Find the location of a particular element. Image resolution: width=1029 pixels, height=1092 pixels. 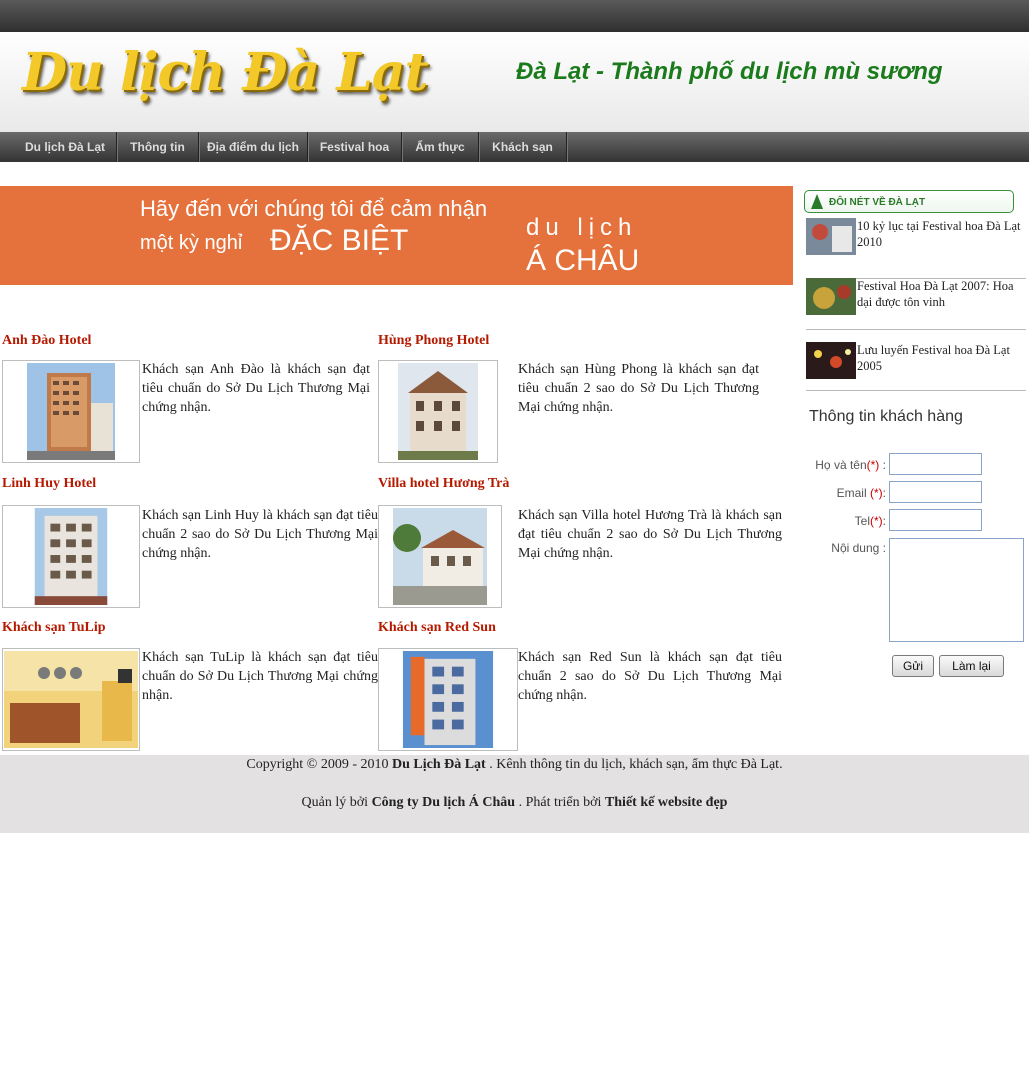

hotel-title: Hùng Phong Hotel is located at coordinates (433, 341).